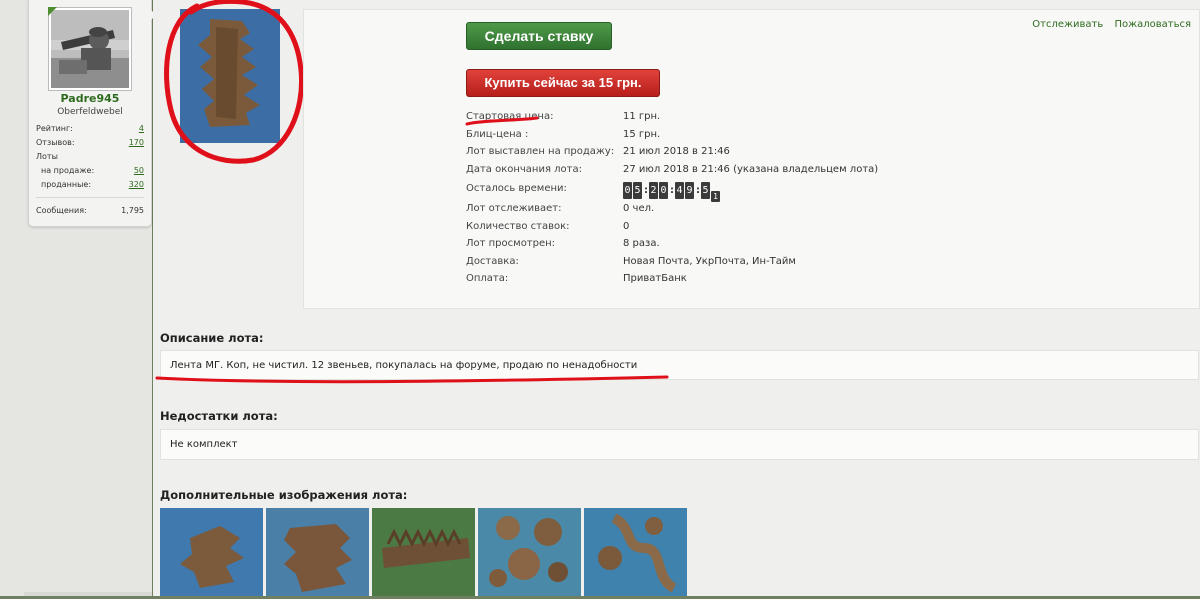 Image resolution: width=1200 pixels, height=599 pixels. What do you see at coordinates (626, 226) in the screenshot?
I see `bids-value: 0` at bounding box center [626, 226].